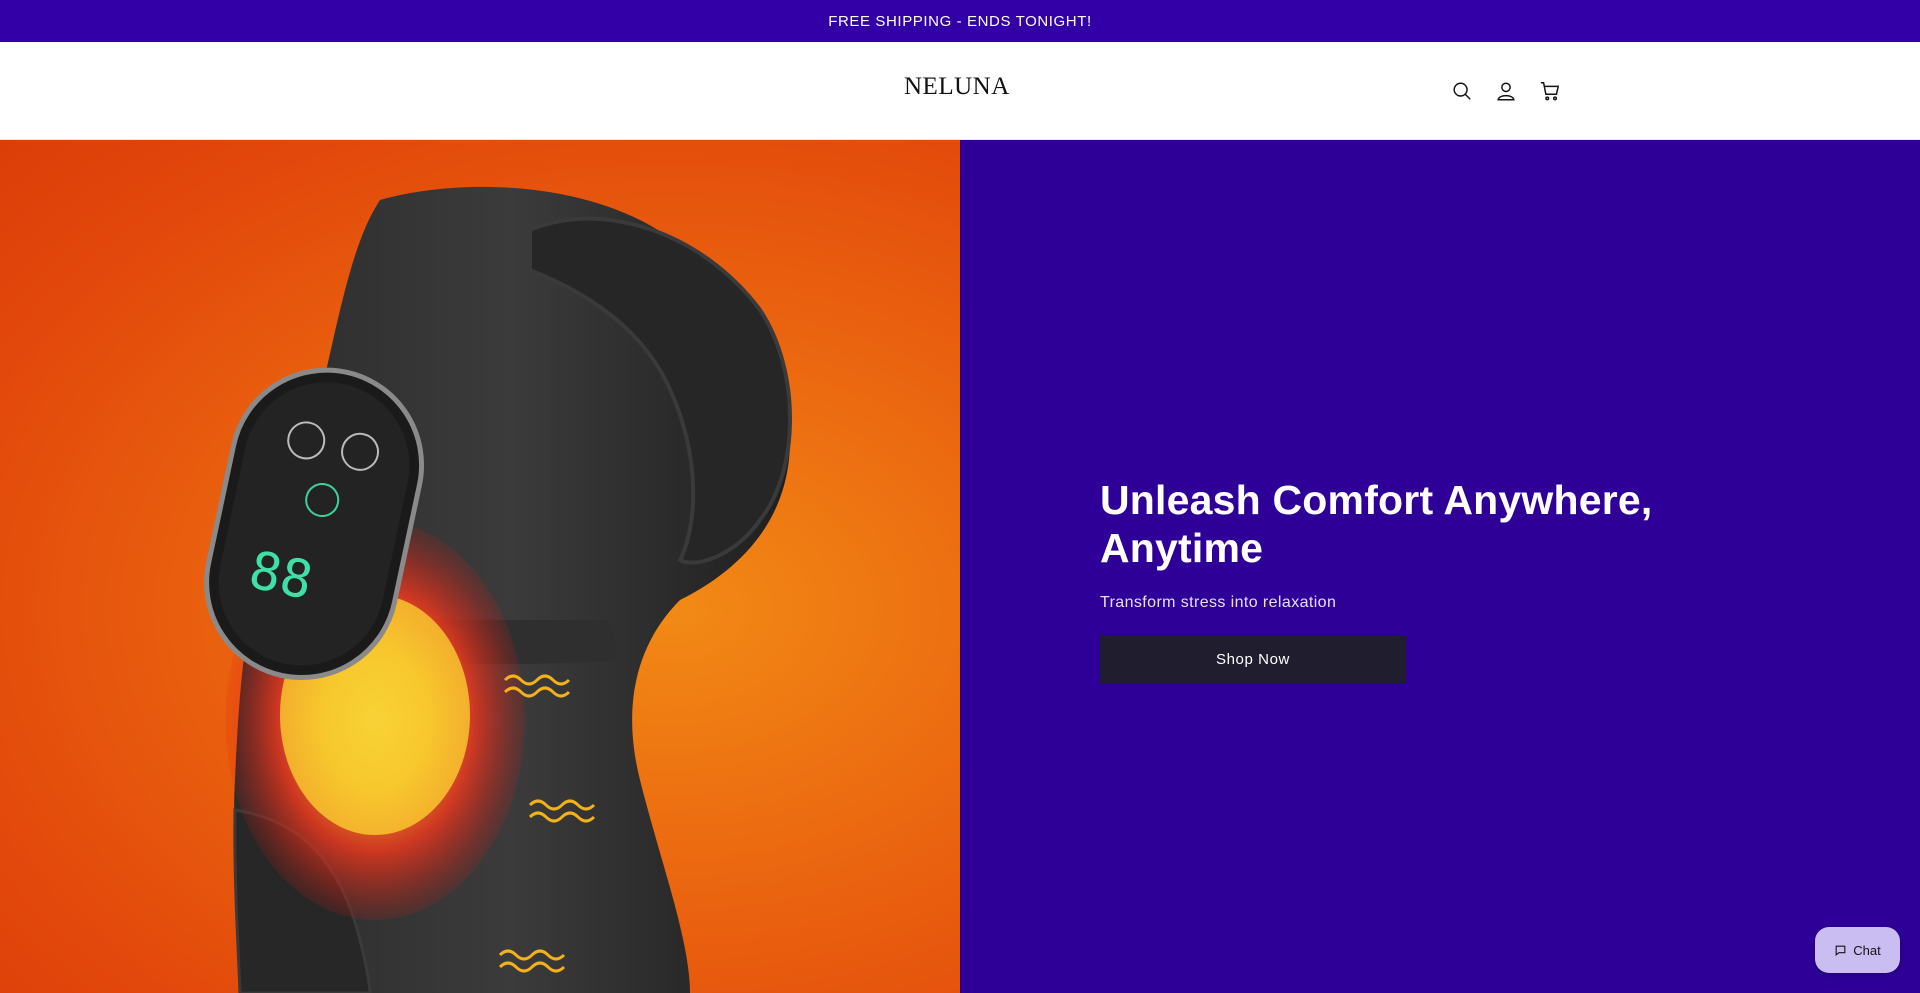 The width and height of the screenshot is (1920, 993). What do you see at coordinates (1462, 91) in the screenshot?
I see `search-icon` at bounding box center [1462, 91].